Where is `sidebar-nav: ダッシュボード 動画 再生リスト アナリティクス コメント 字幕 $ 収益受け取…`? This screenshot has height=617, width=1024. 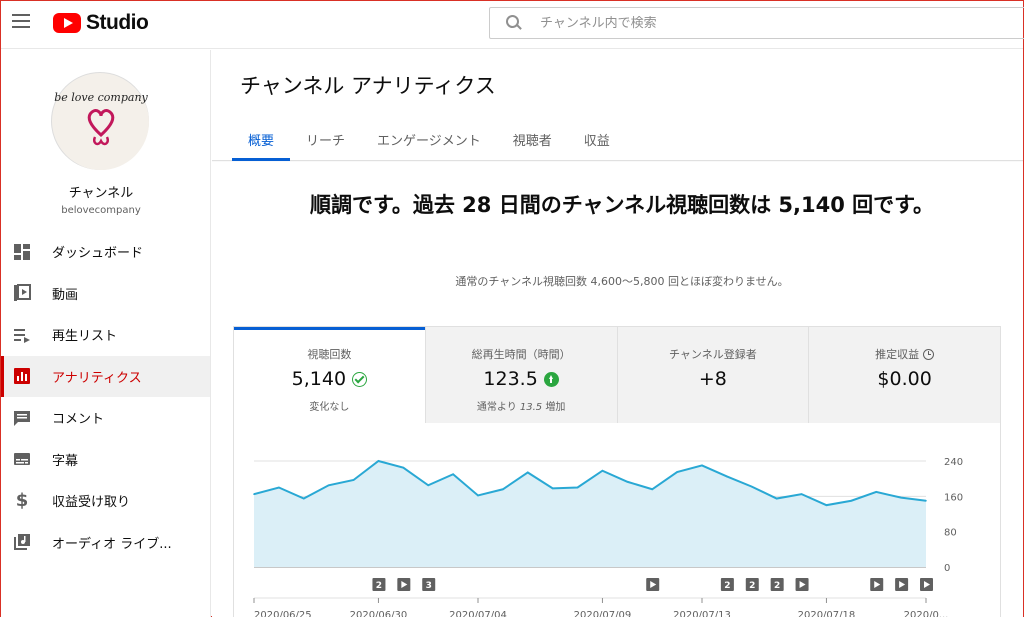
sidebar-nav: ダッシュボード 動画 再生リスト アナリティクス コメント 字幕 $ 収益受け取… is located at coordinates (105, 397).